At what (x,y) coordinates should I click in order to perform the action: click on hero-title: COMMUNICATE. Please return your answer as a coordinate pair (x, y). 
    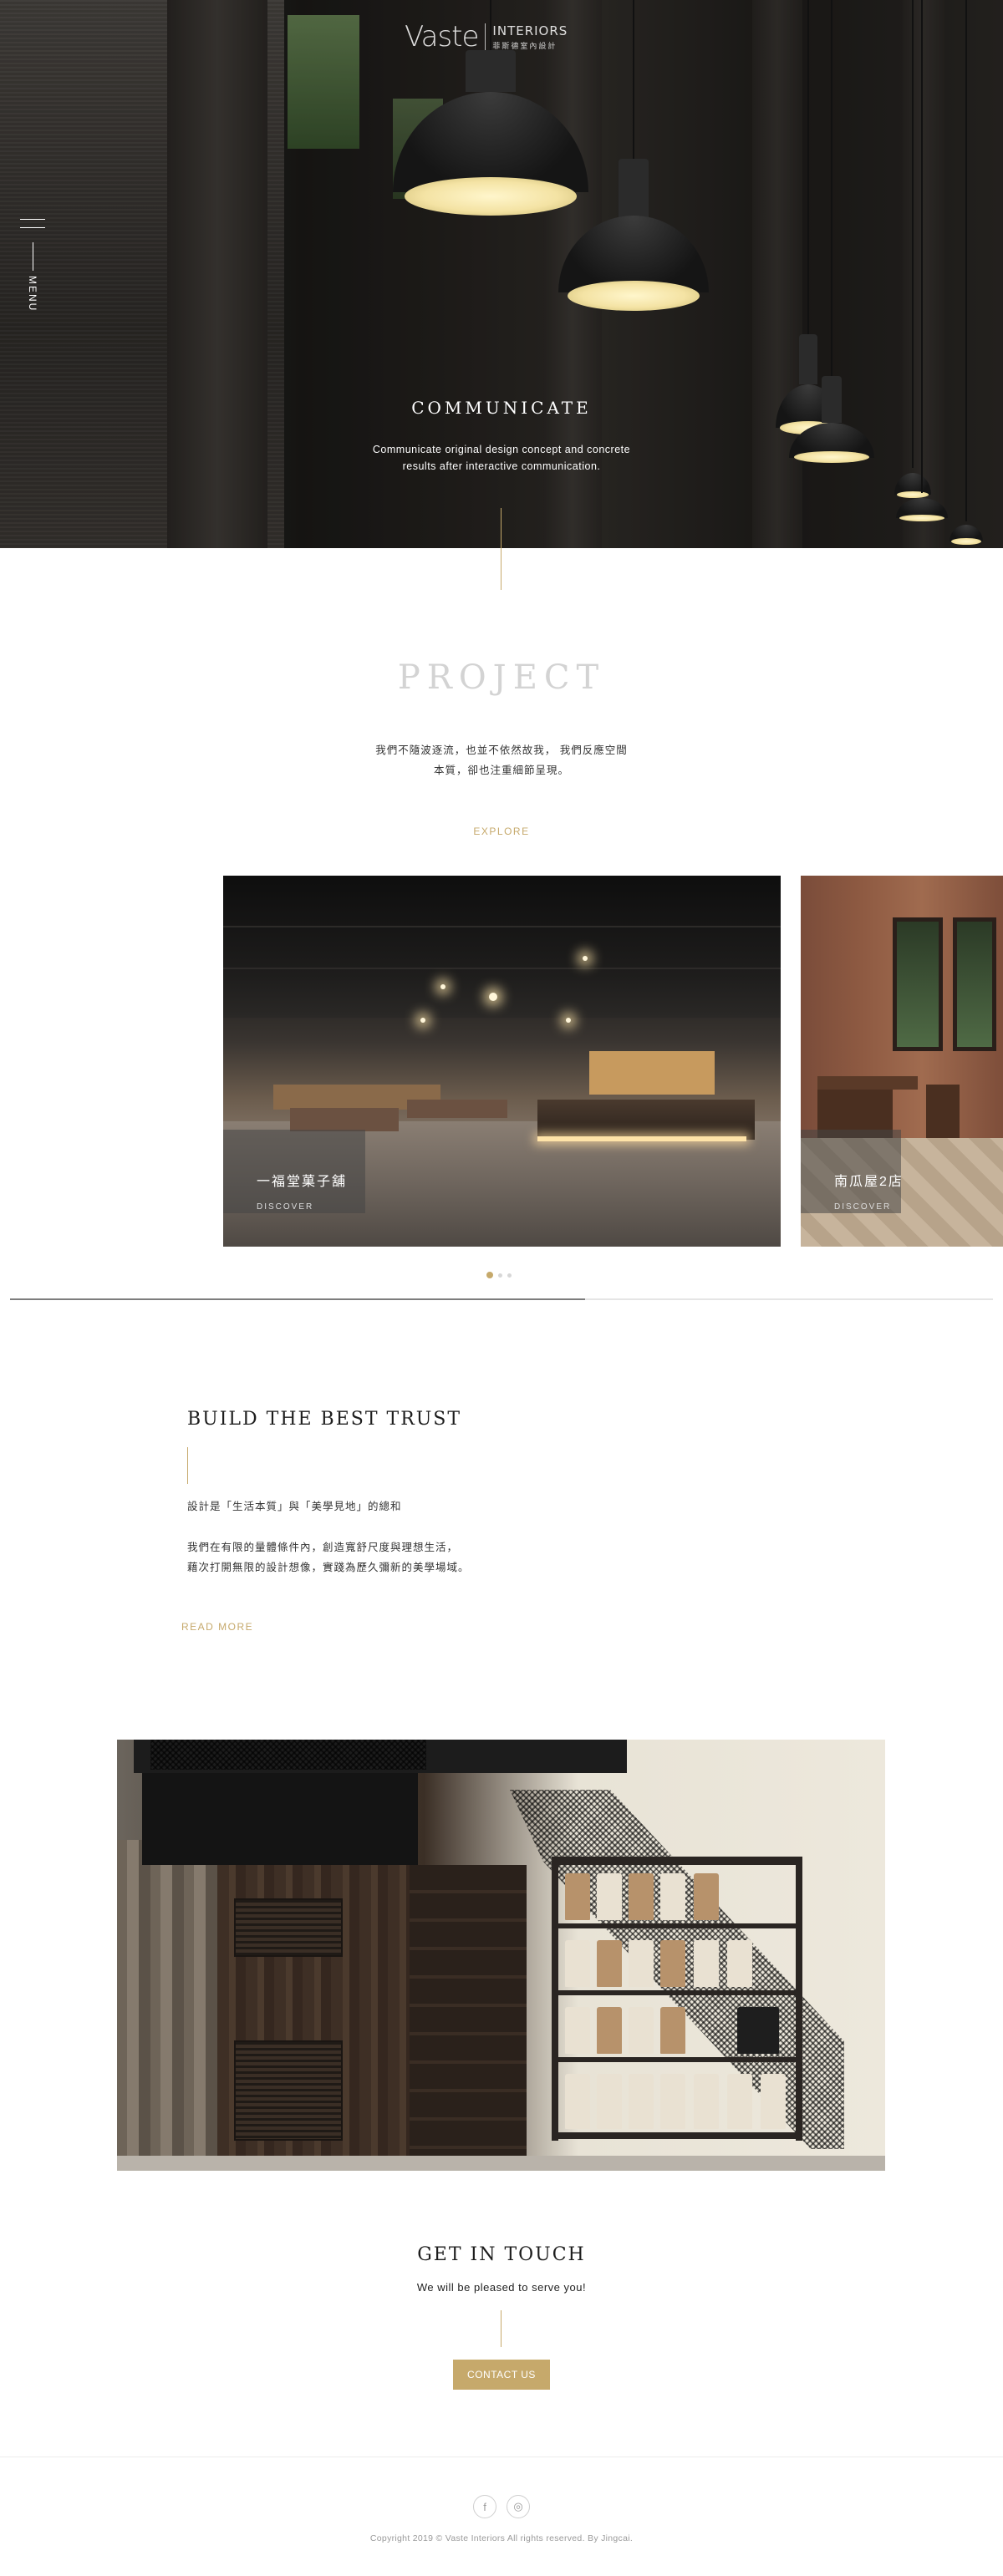
    Looking at the image, I should click on (501, 408).